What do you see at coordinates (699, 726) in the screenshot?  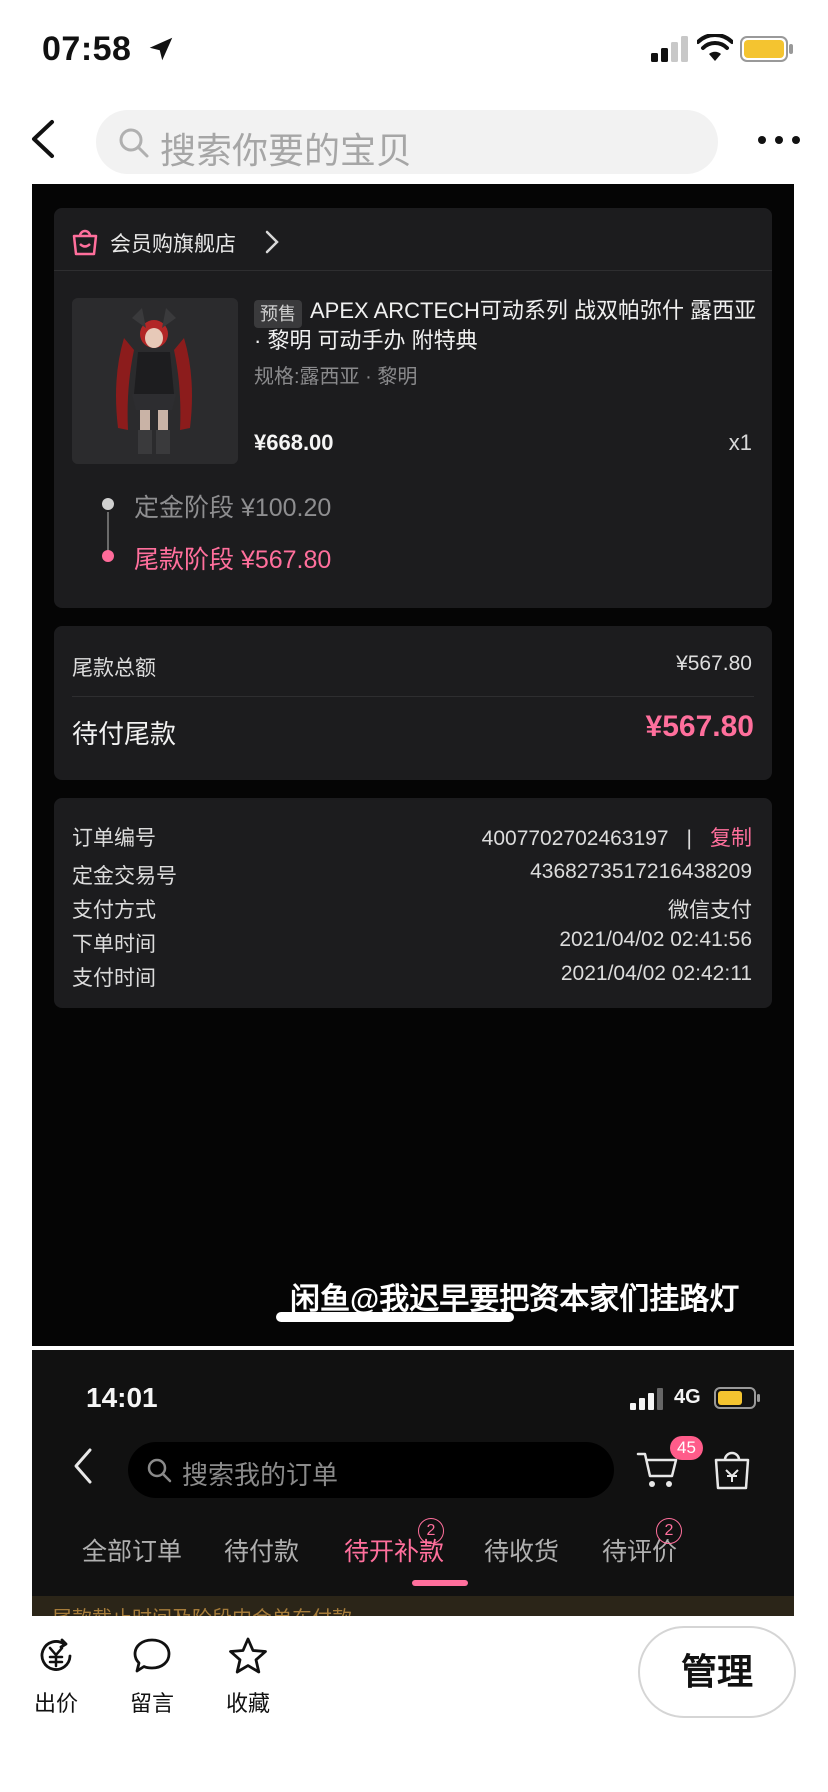 I see `balance-due-value: ¥567.80` at bounding box center [699, 726].